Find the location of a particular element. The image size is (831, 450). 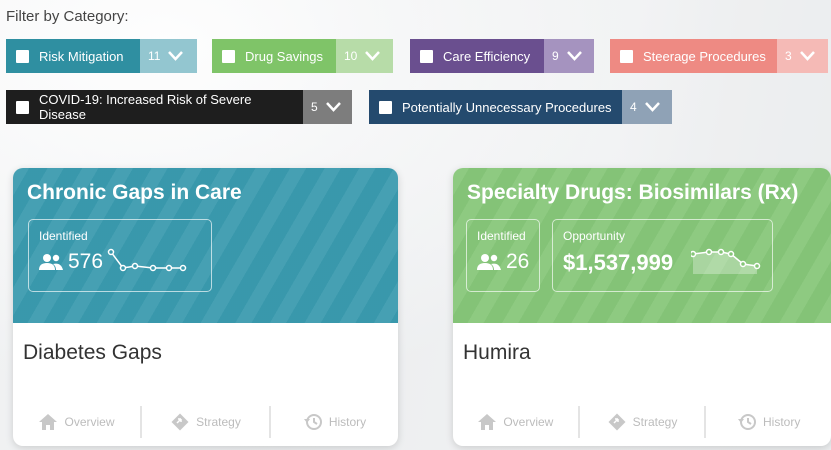

chip-label: Steerage Procedures is located at coordinates (704, 56).